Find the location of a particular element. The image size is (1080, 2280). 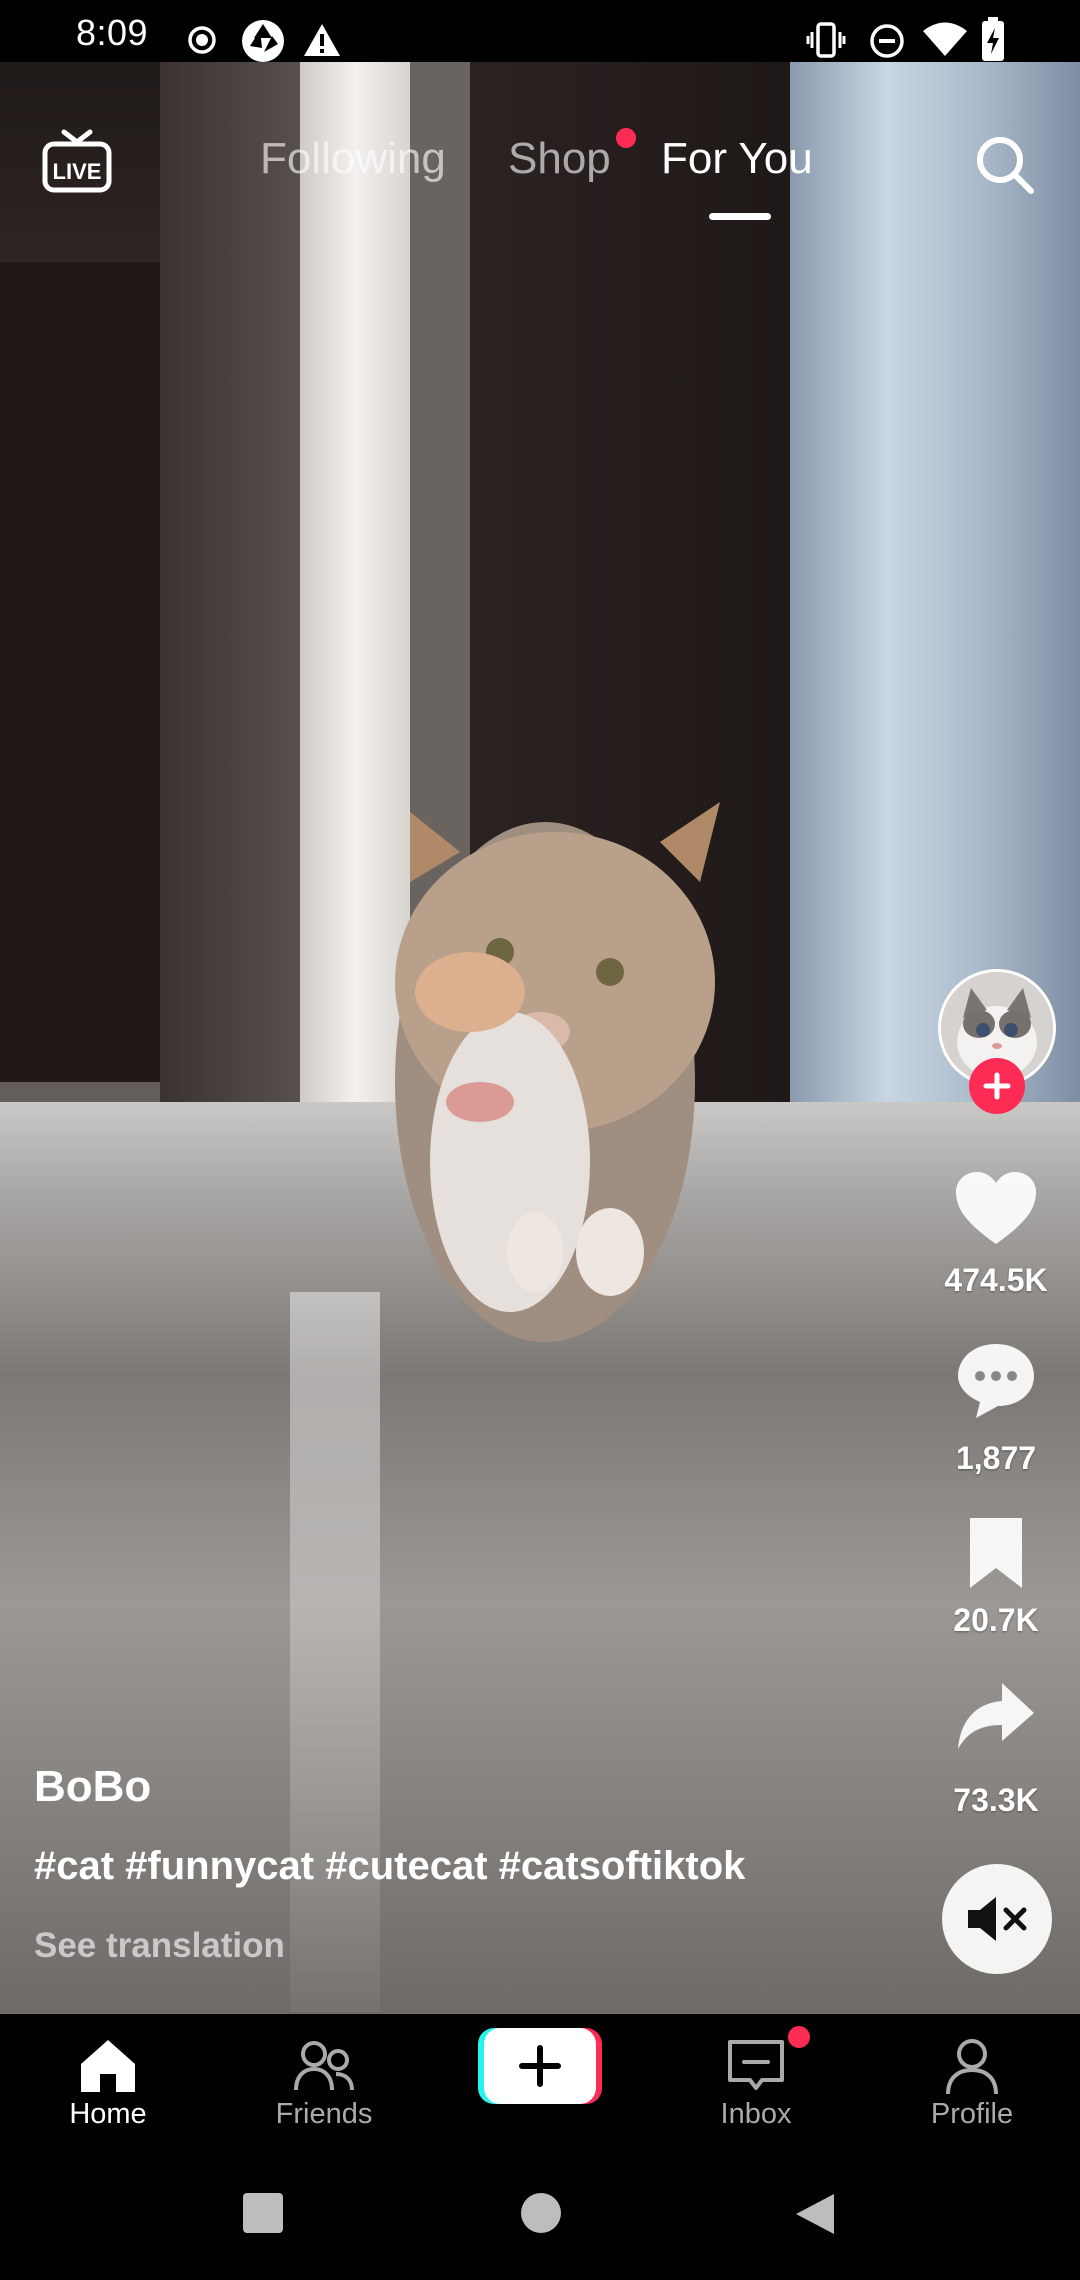

bookmark-button is located at coordinates (996, 1552).